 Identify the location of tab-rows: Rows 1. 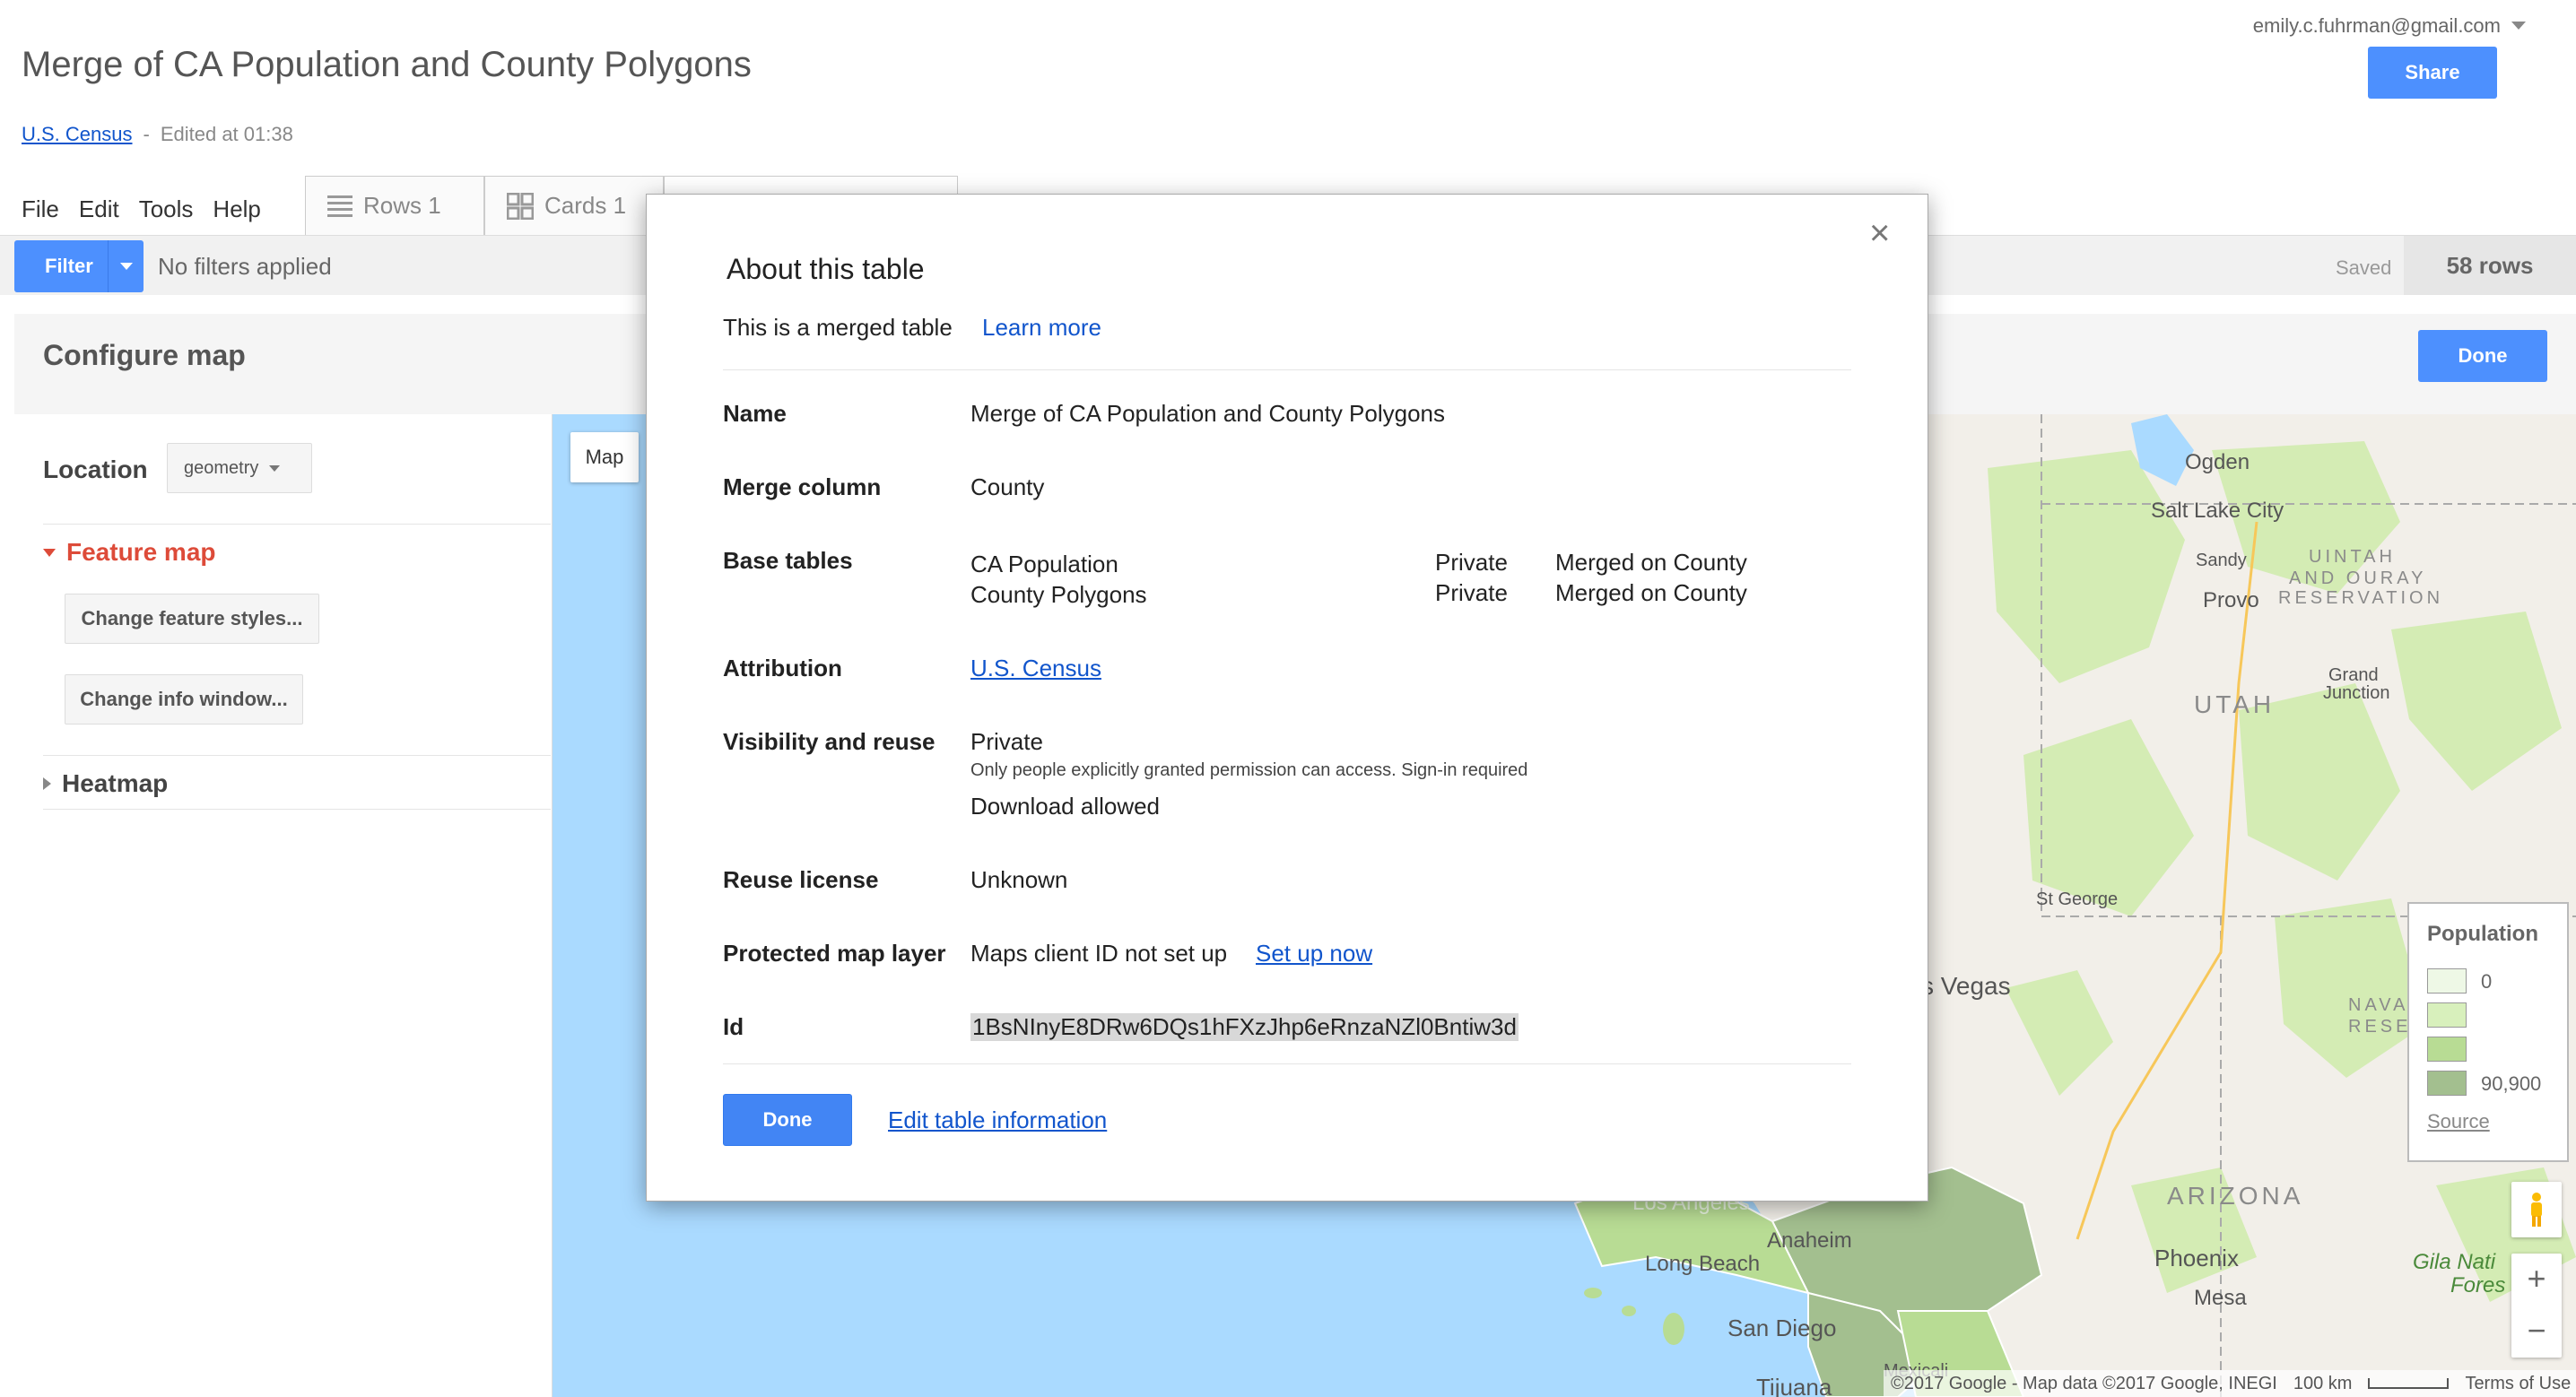
(394, 205).